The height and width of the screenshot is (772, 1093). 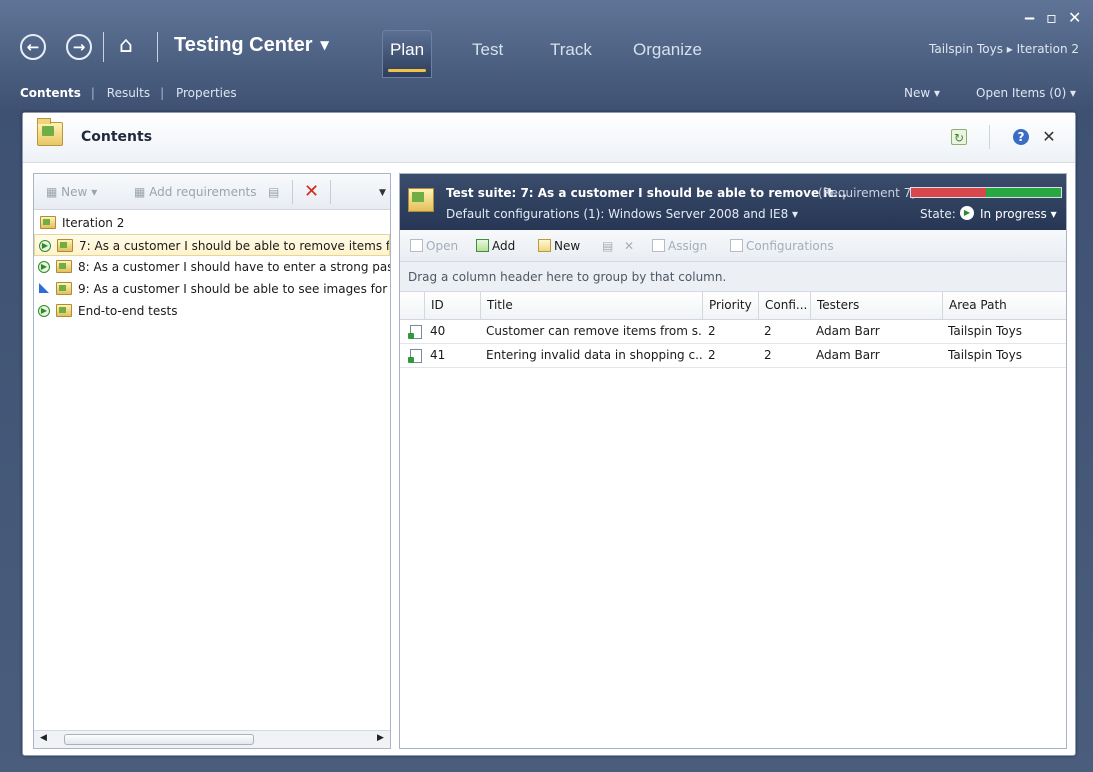 I want to click on new-button: New, so click(x=559, y=246).